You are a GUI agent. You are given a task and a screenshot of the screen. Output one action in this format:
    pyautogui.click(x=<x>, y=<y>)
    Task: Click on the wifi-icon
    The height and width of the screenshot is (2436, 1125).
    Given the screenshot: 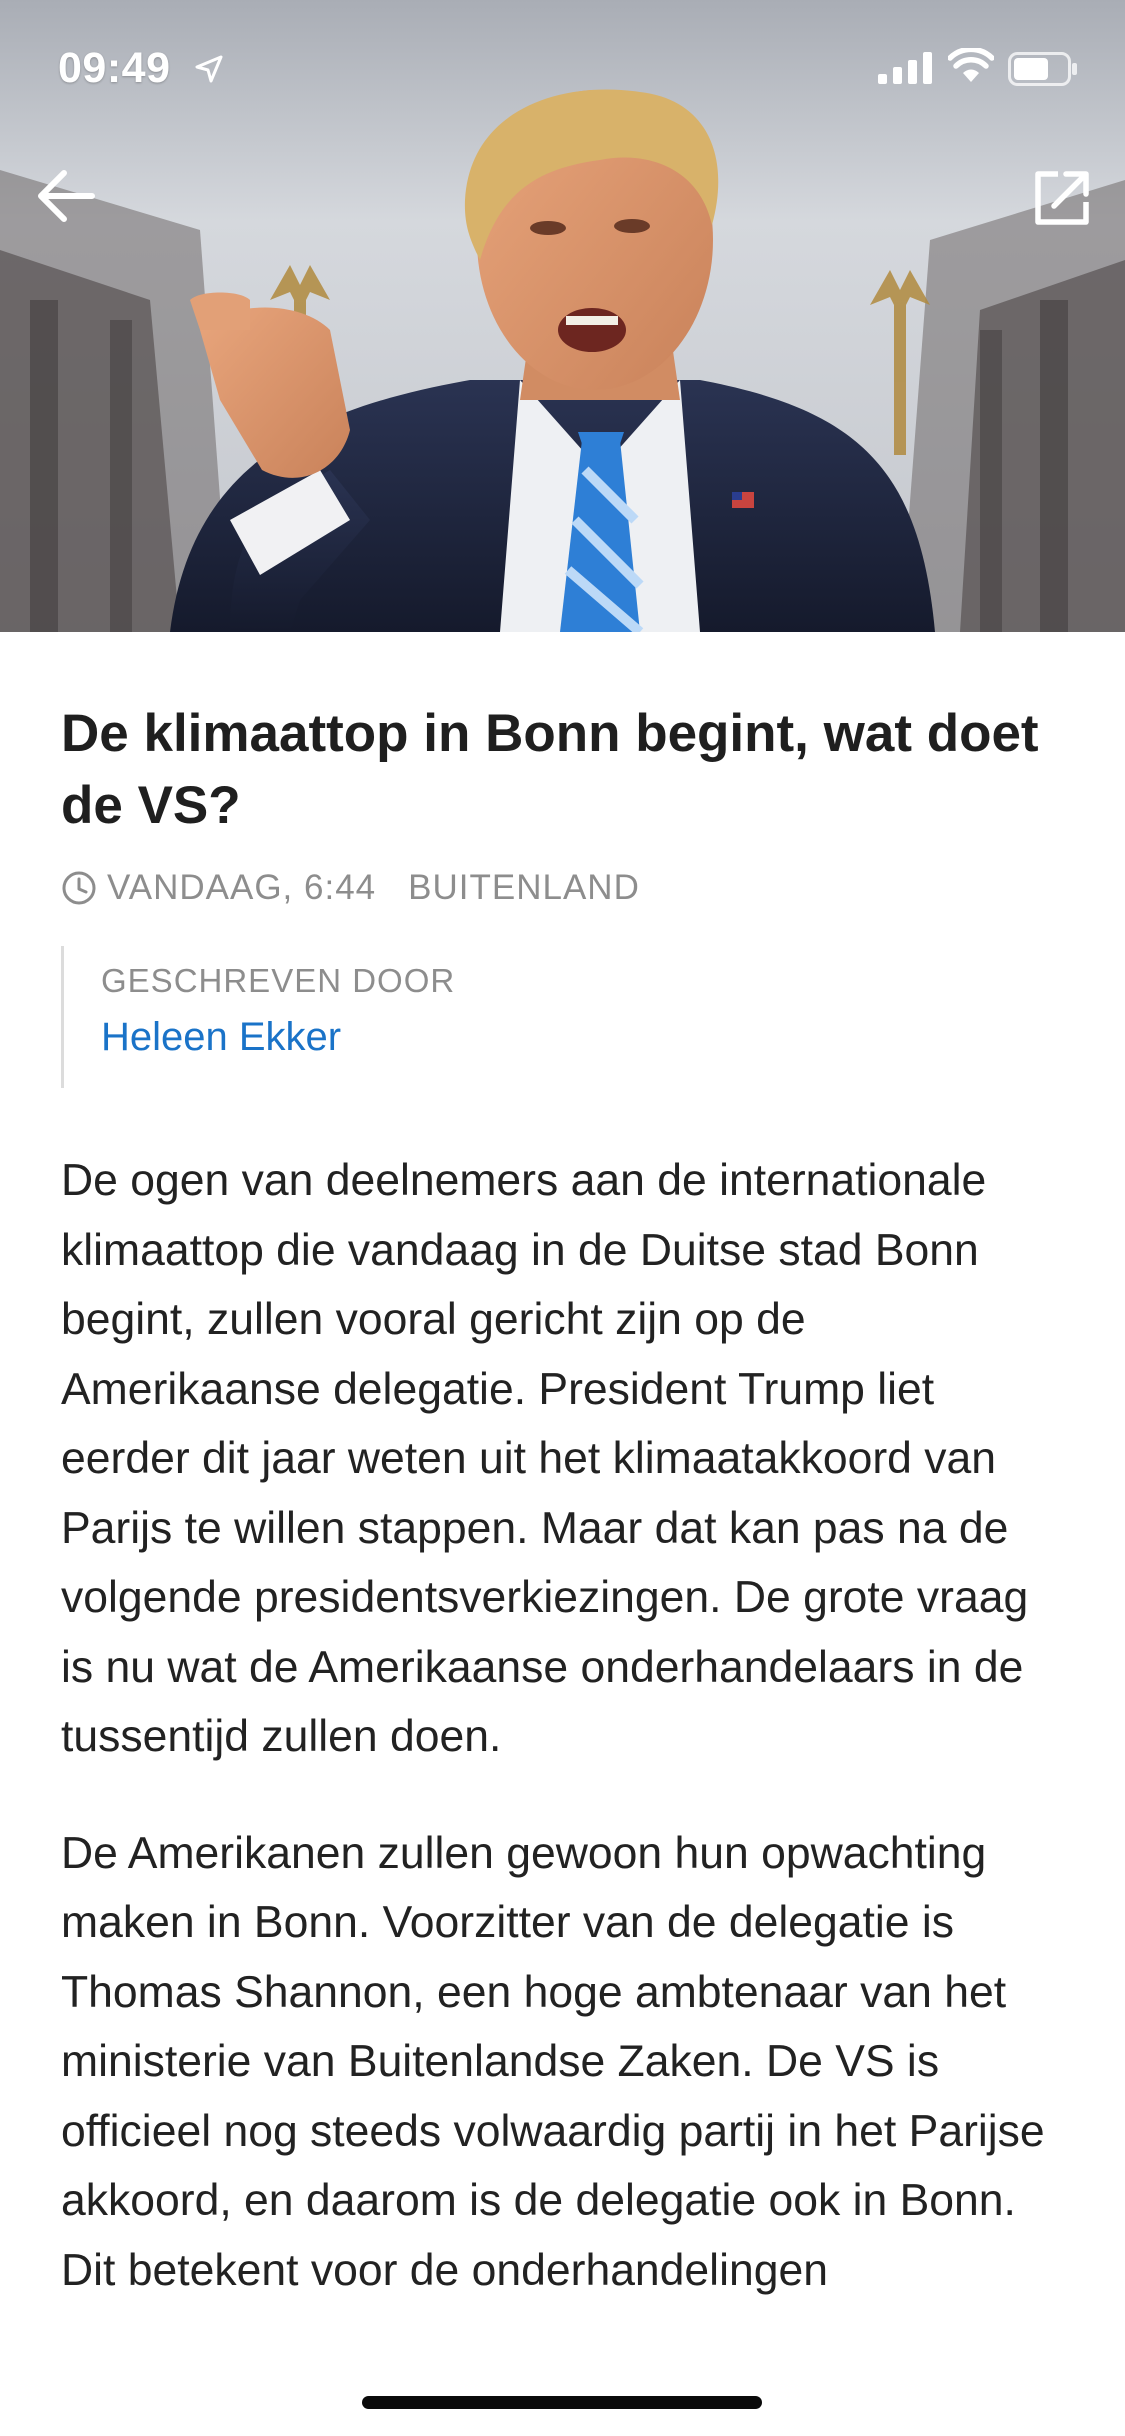 What is the action you would take?
    pyautogui.click(x=971, y=65)
    